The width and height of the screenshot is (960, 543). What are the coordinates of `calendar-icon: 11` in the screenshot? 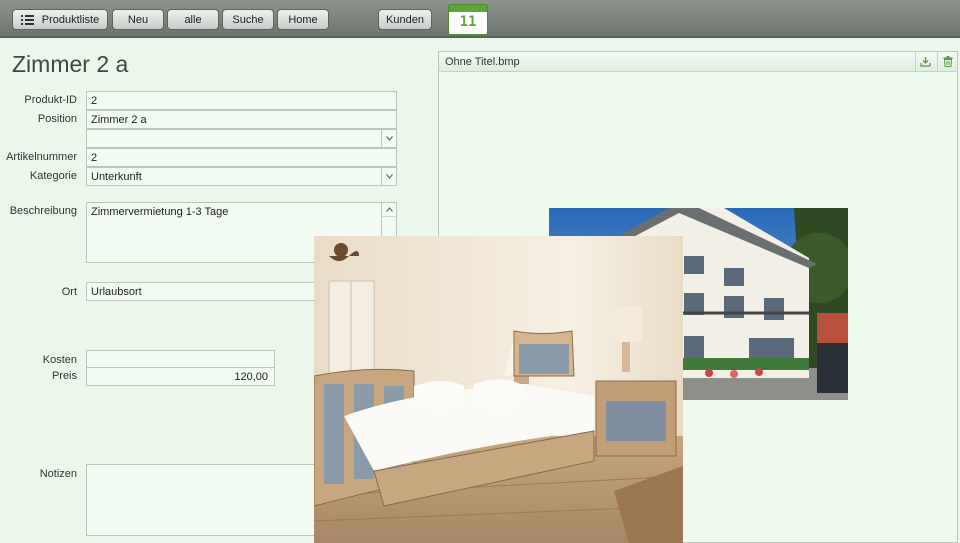 It's located at (468, 19).